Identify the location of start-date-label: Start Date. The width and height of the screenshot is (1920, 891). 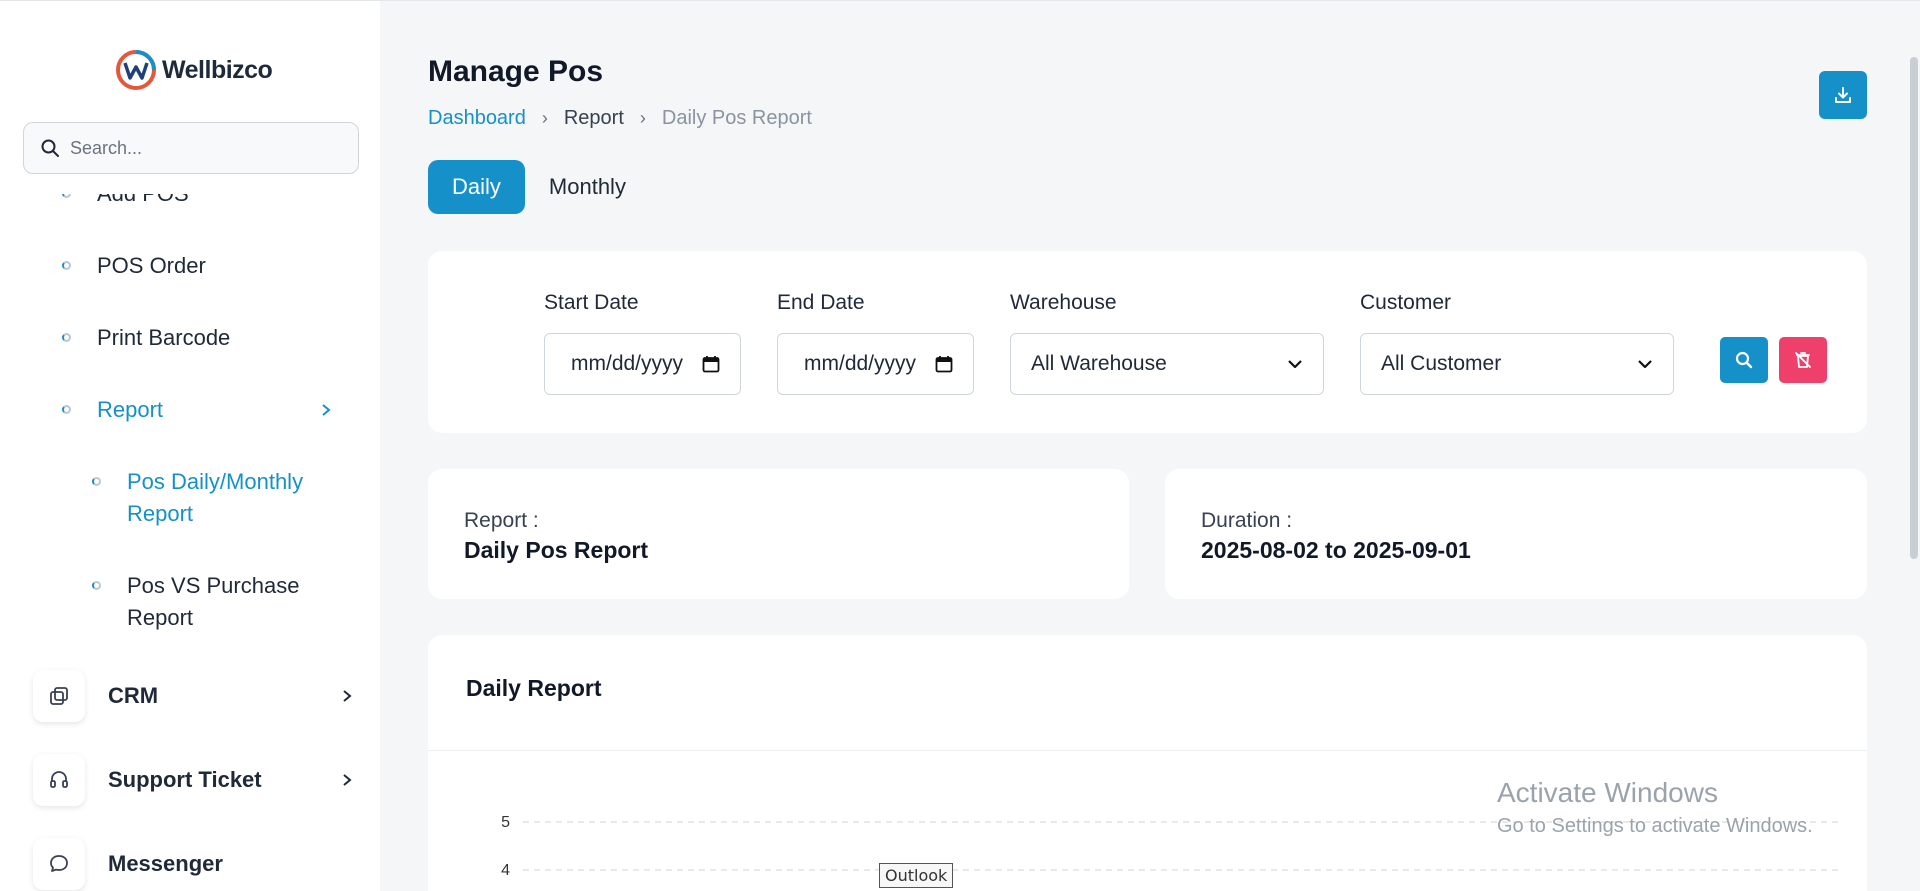
(591, 302).